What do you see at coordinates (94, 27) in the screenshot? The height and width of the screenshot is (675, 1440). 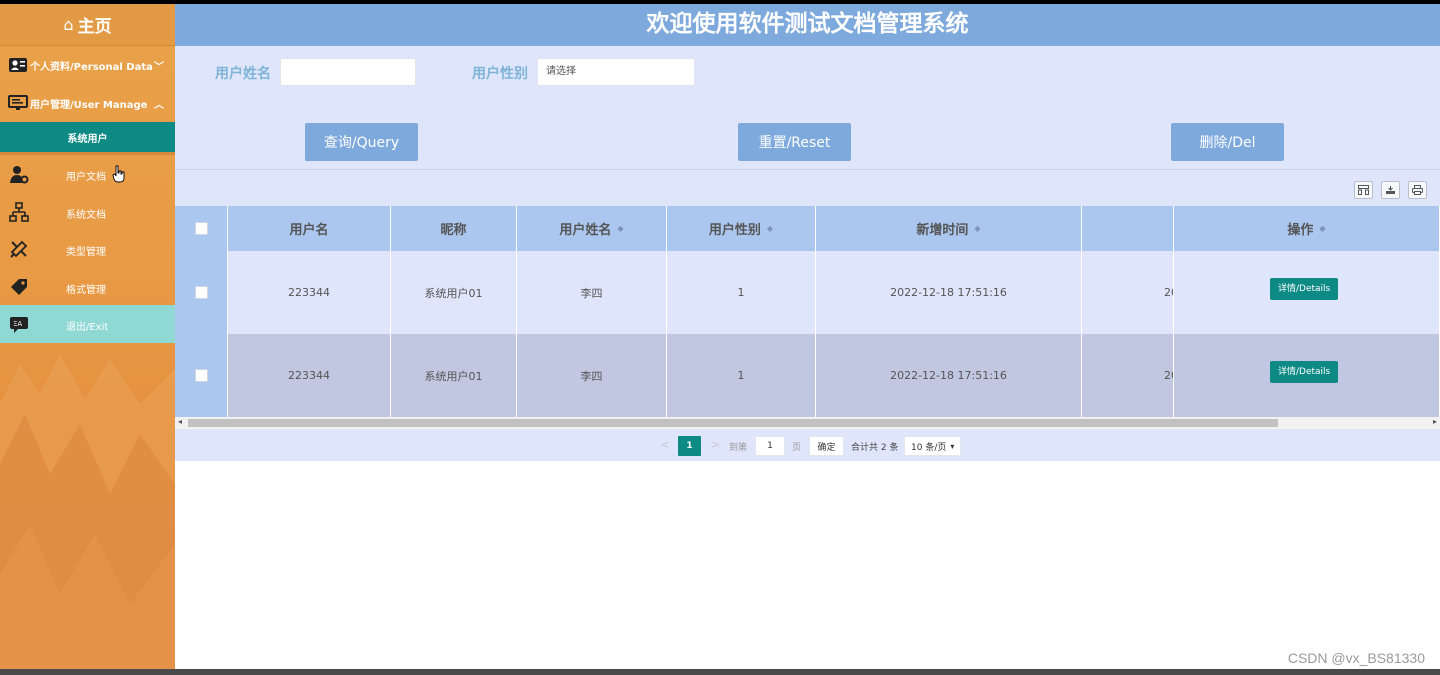 I see `sidebar-home-label: 主页` at bounding box center [94, 27].